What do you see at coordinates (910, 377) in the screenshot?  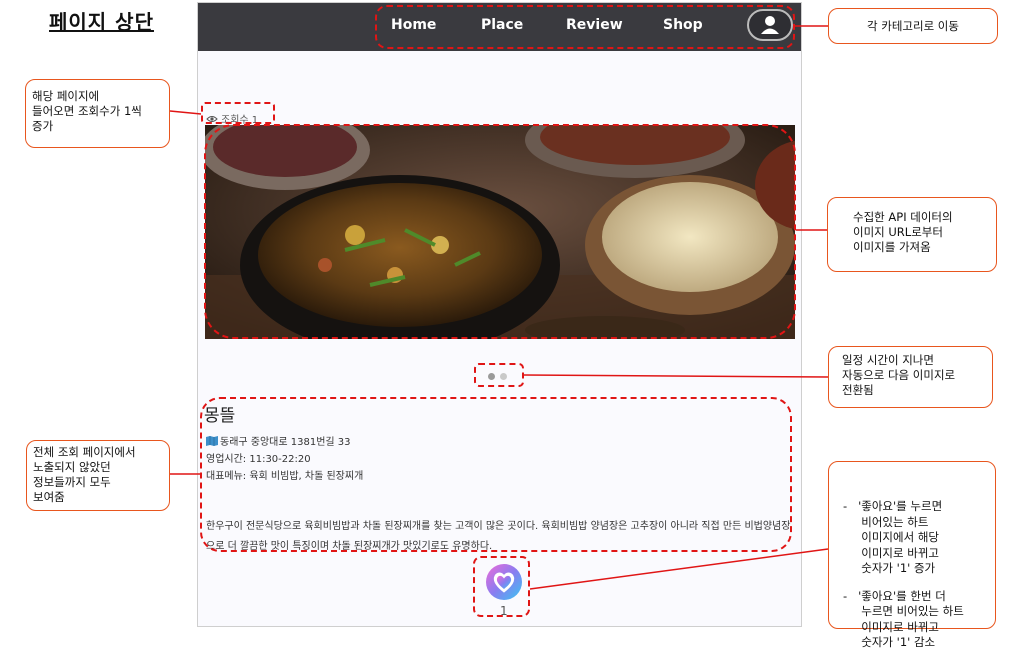 I see `callout-carousel: 일정 시간이 지나면 자동으로 다음 이미지로 전환됨` at bounding box center [910, 377].